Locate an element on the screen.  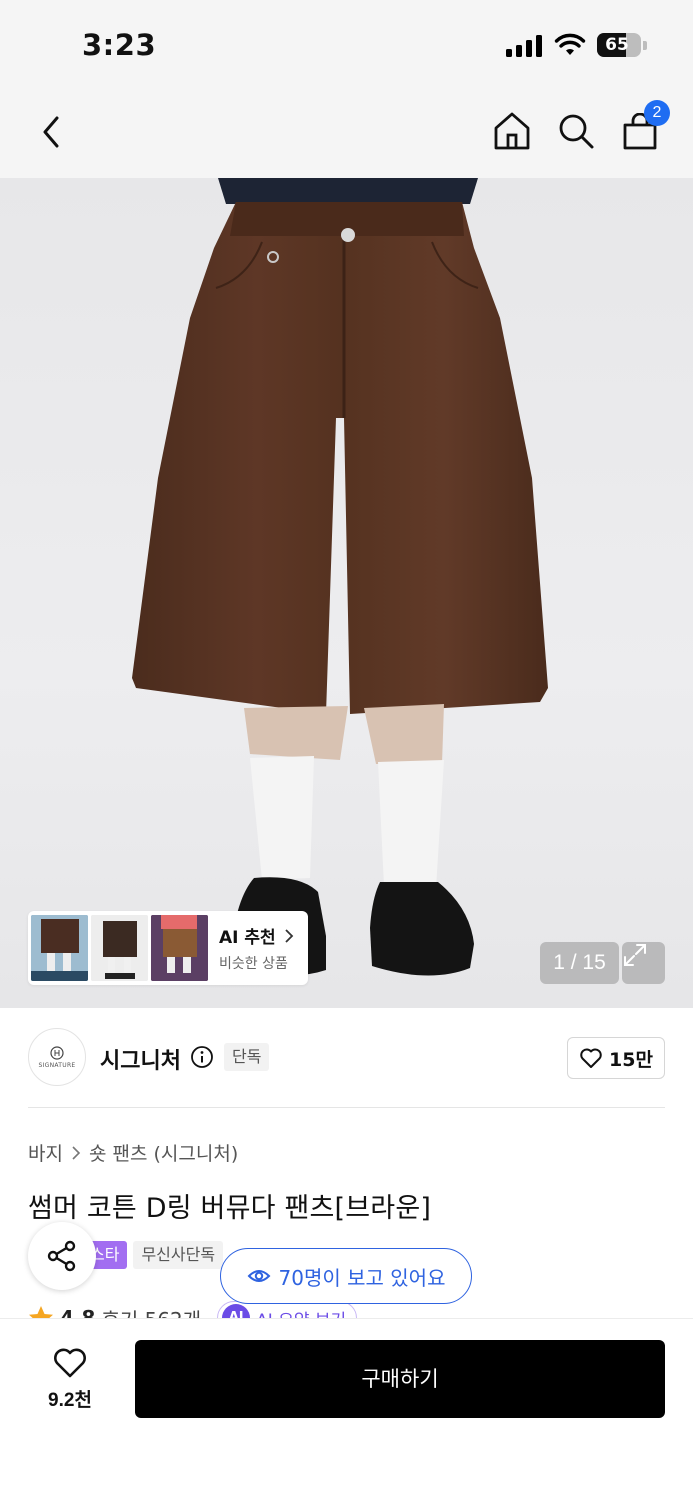
share-icon is located at coordinates (61, 1256).